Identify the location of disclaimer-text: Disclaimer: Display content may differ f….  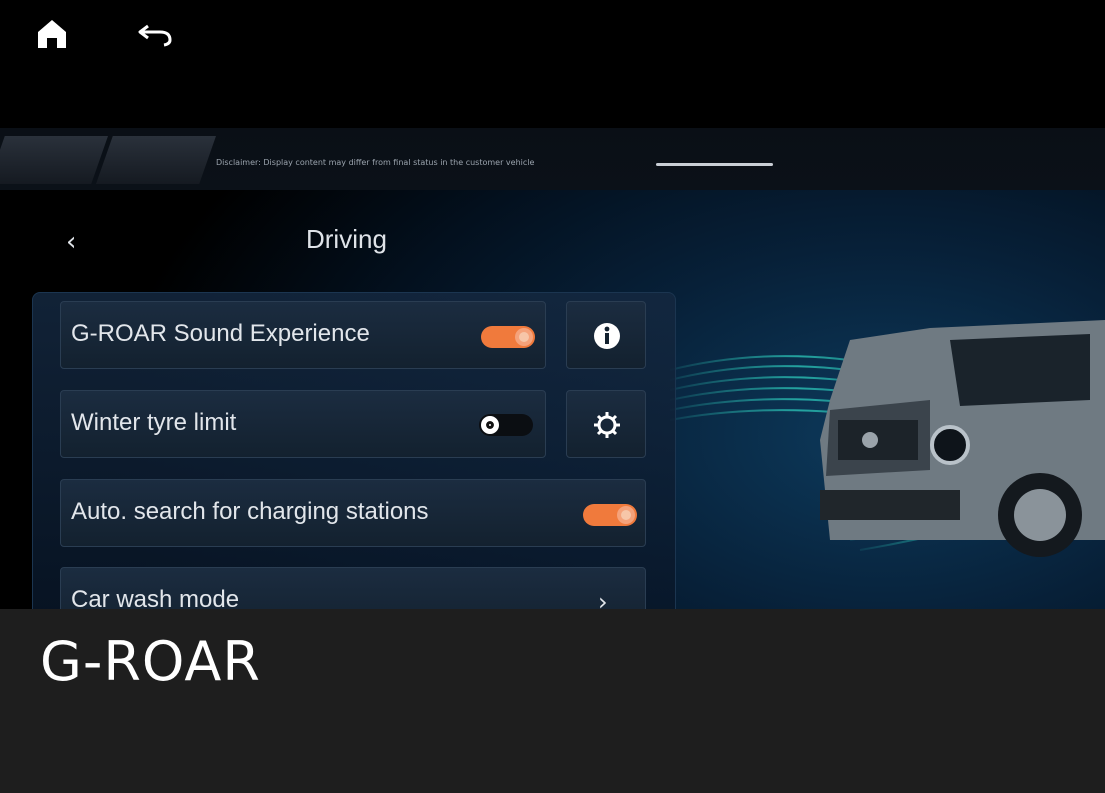
(375, 162).